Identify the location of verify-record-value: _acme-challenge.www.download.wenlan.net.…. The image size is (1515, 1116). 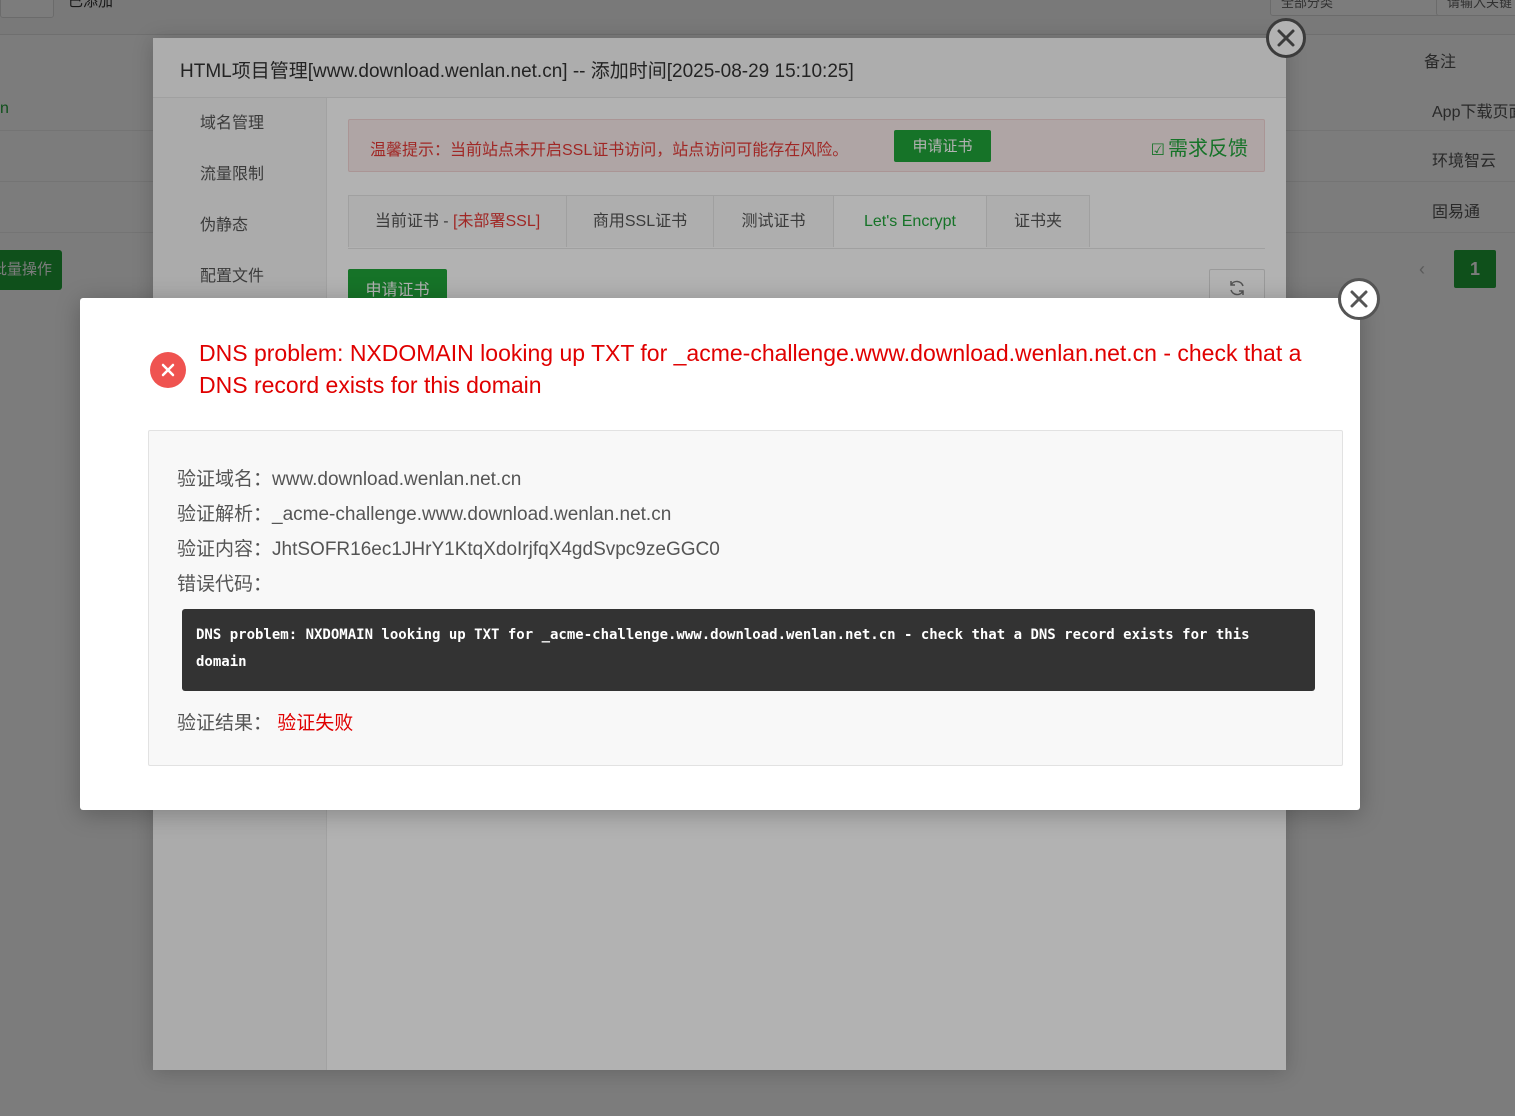
(472, 514).